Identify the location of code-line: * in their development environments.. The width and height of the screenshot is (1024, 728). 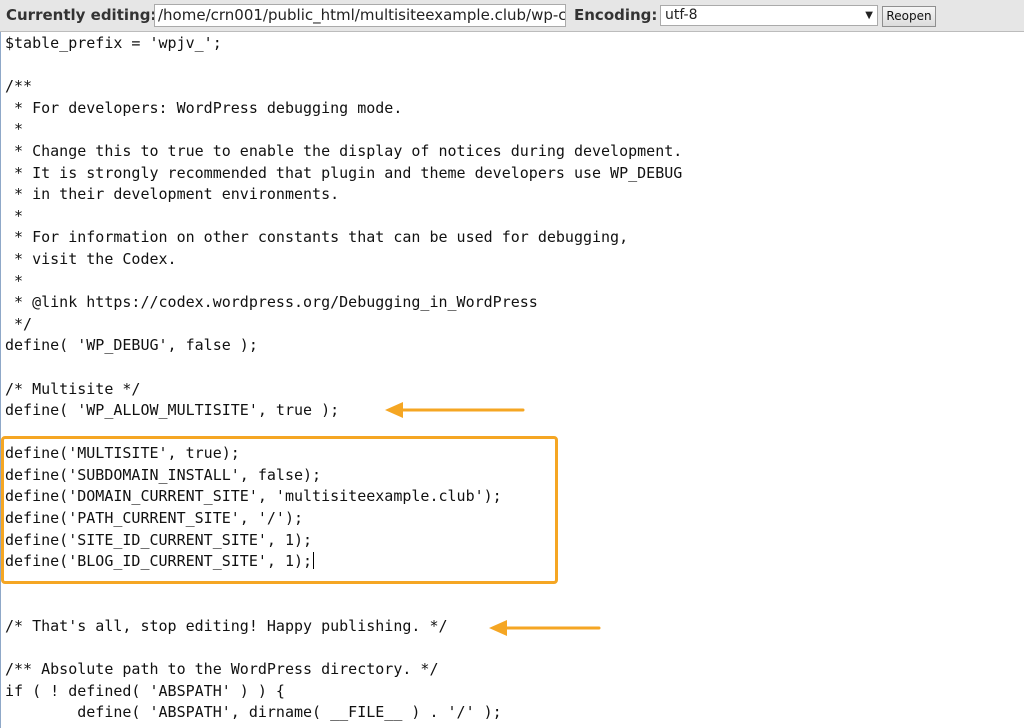
(172, 194).